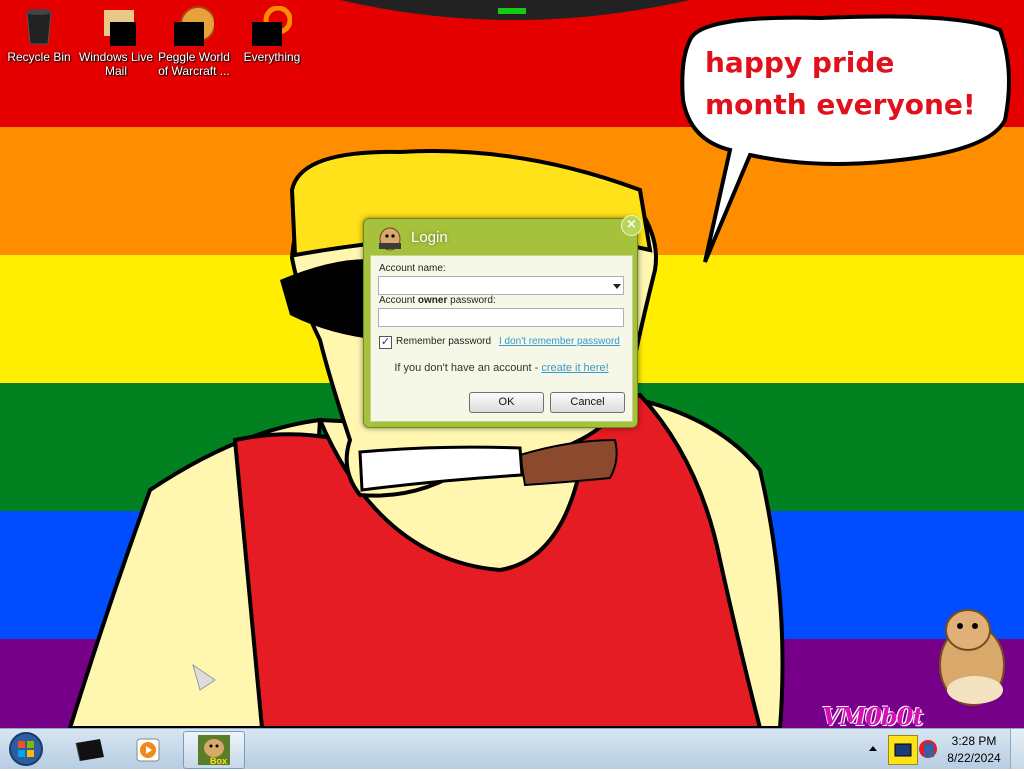 The height and width of the screenshot is (771, 1024). What do you see at coordinates (219, 761) in the screenshot?
I see `taskbar-item-label: Box` at bounding box center [219, 761].